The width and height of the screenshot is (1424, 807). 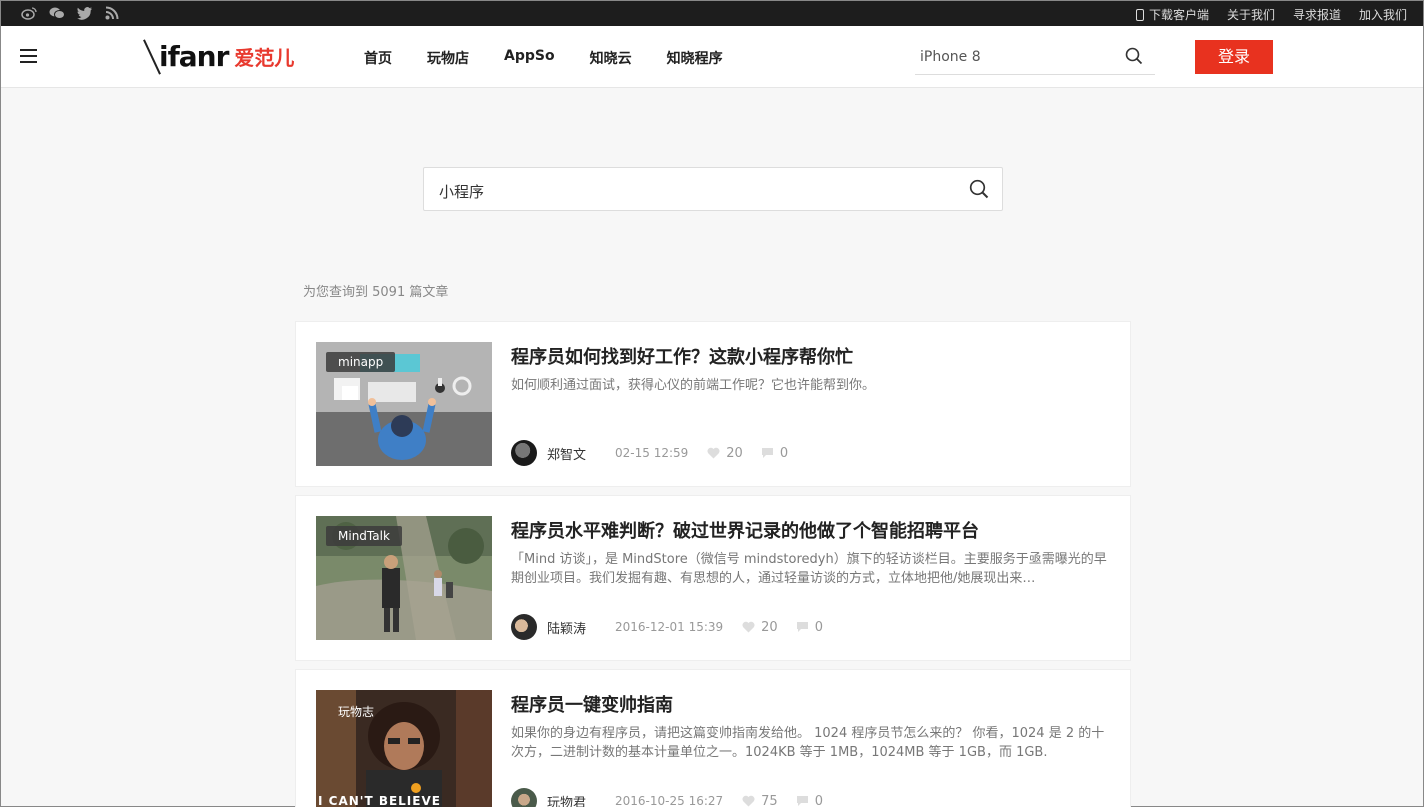 I want to click on logo-text-cn: 爱范儿, so click(x=264, y=57).